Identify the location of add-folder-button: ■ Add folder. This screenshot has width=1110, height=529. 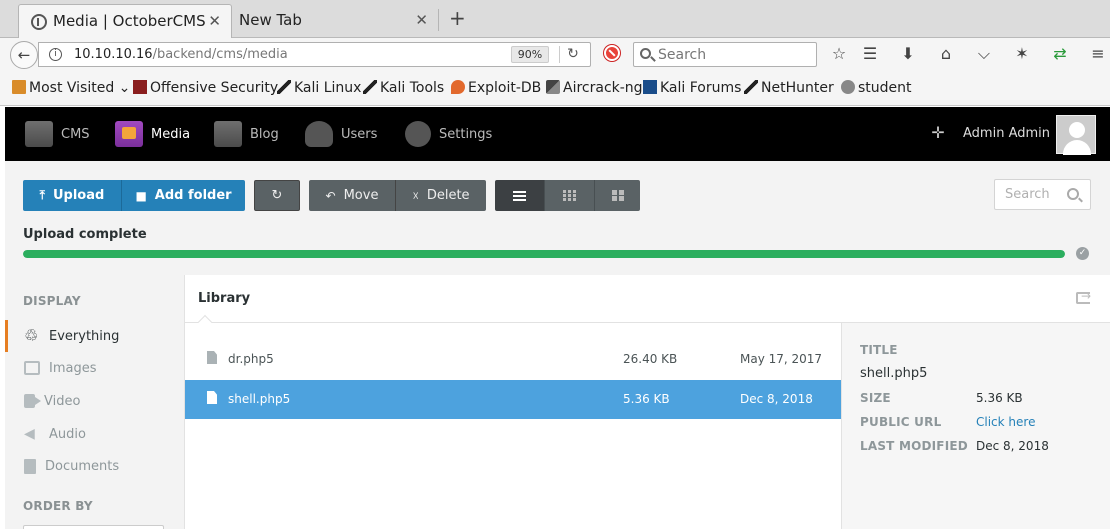
(183, 195).